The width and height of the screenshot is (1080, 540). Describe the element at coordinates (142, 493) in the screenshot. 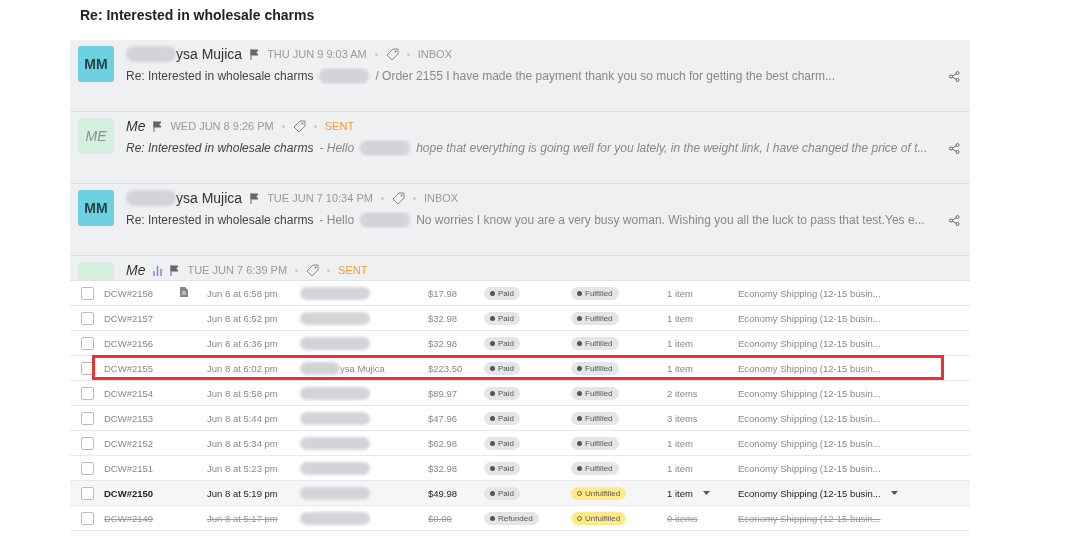

I see `order-number: DCW#2150` at that location.